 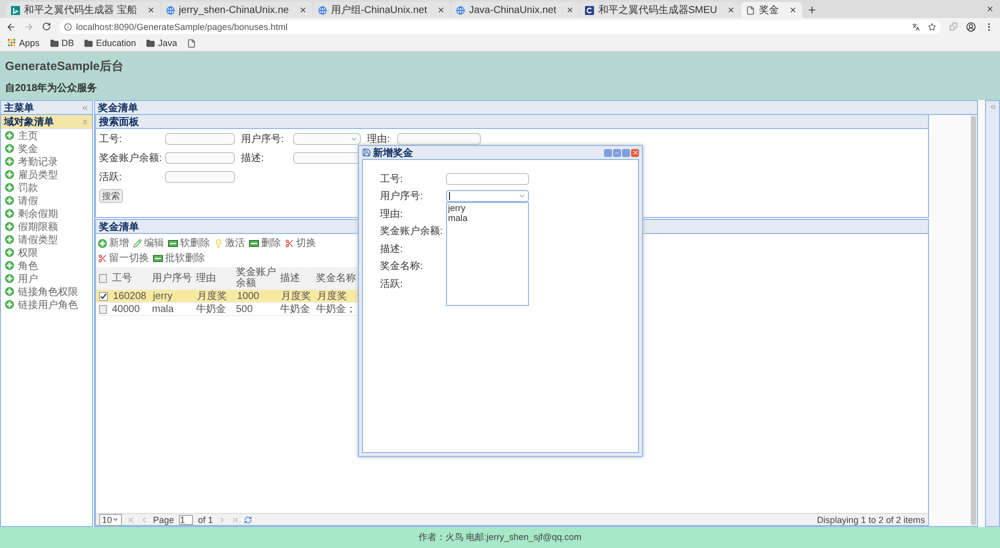 What do you see at coordinates (148, 243) in the screenshot?
I see `toolbar-button: 编辑` at bounding box center [148, 243].